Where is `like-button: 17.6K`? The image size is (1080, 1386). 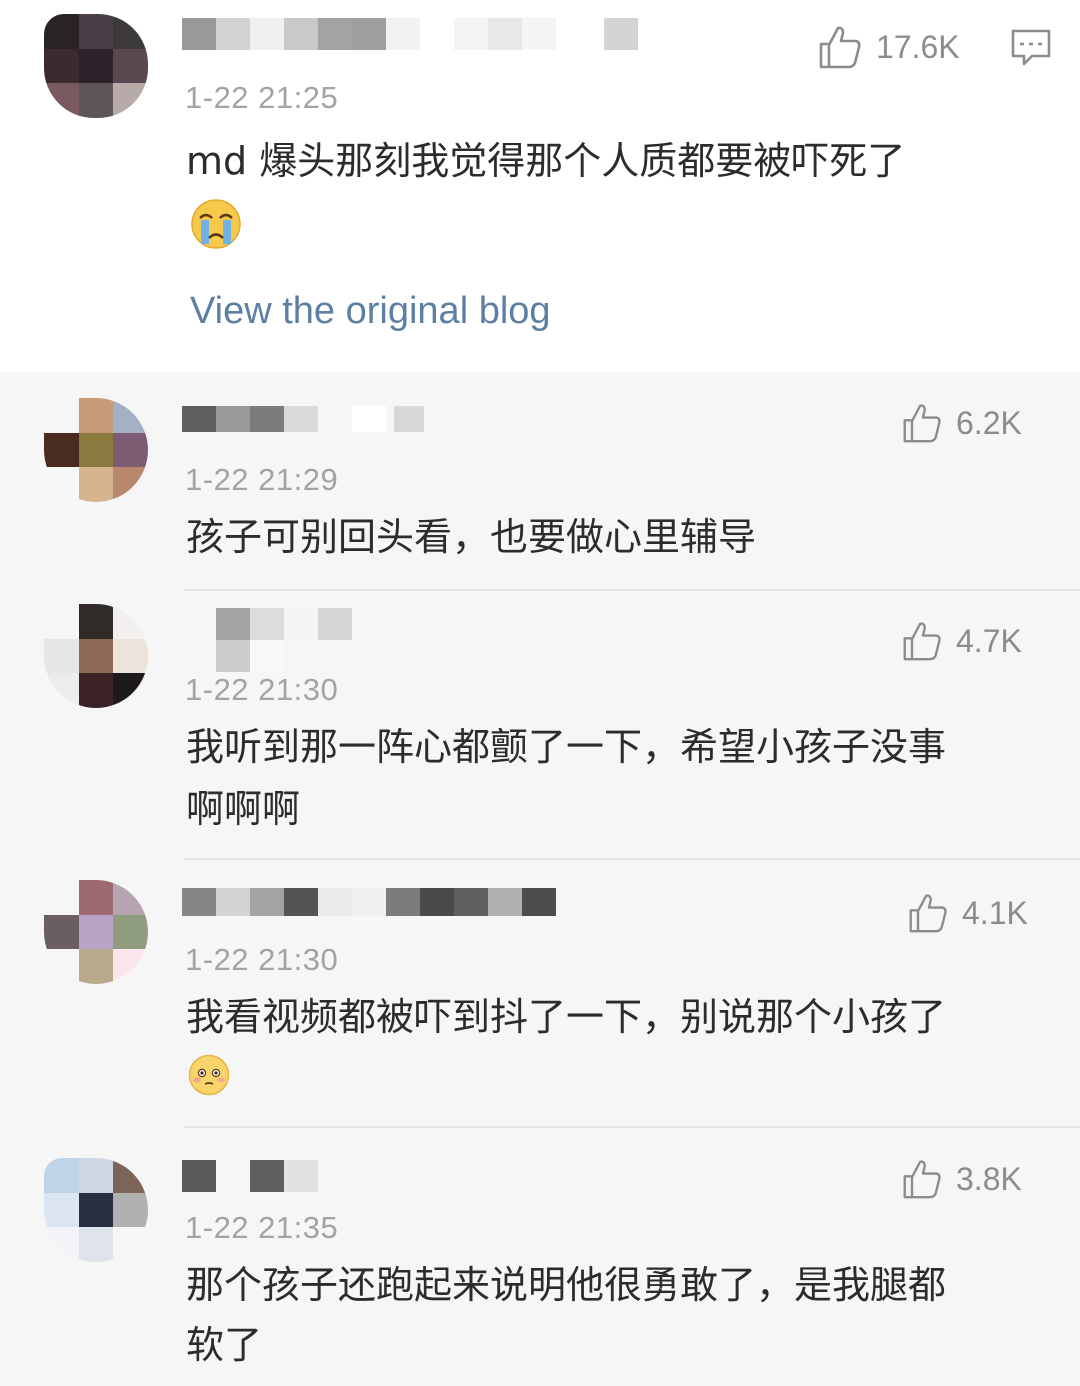 like-button: 17.6K is located at coordinates (889, 47).